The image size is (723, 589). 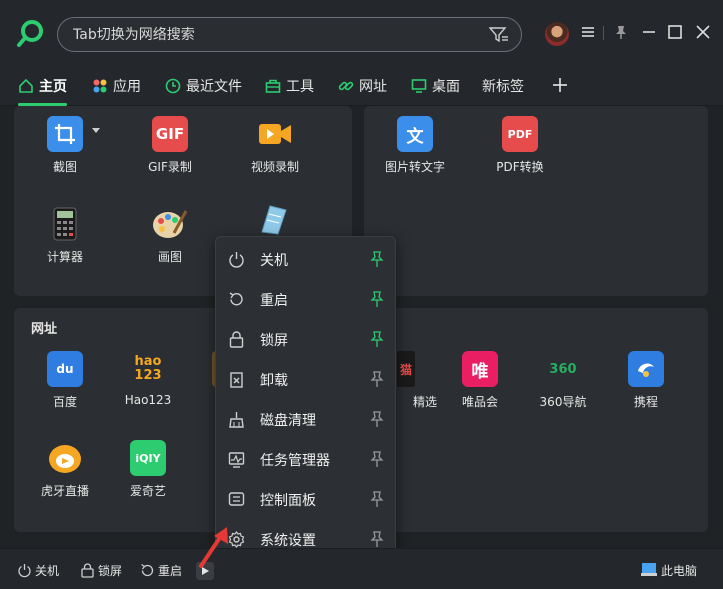 I want to click on app-pdf-convert: PDF PDF转换, so click(x=520, y=145).